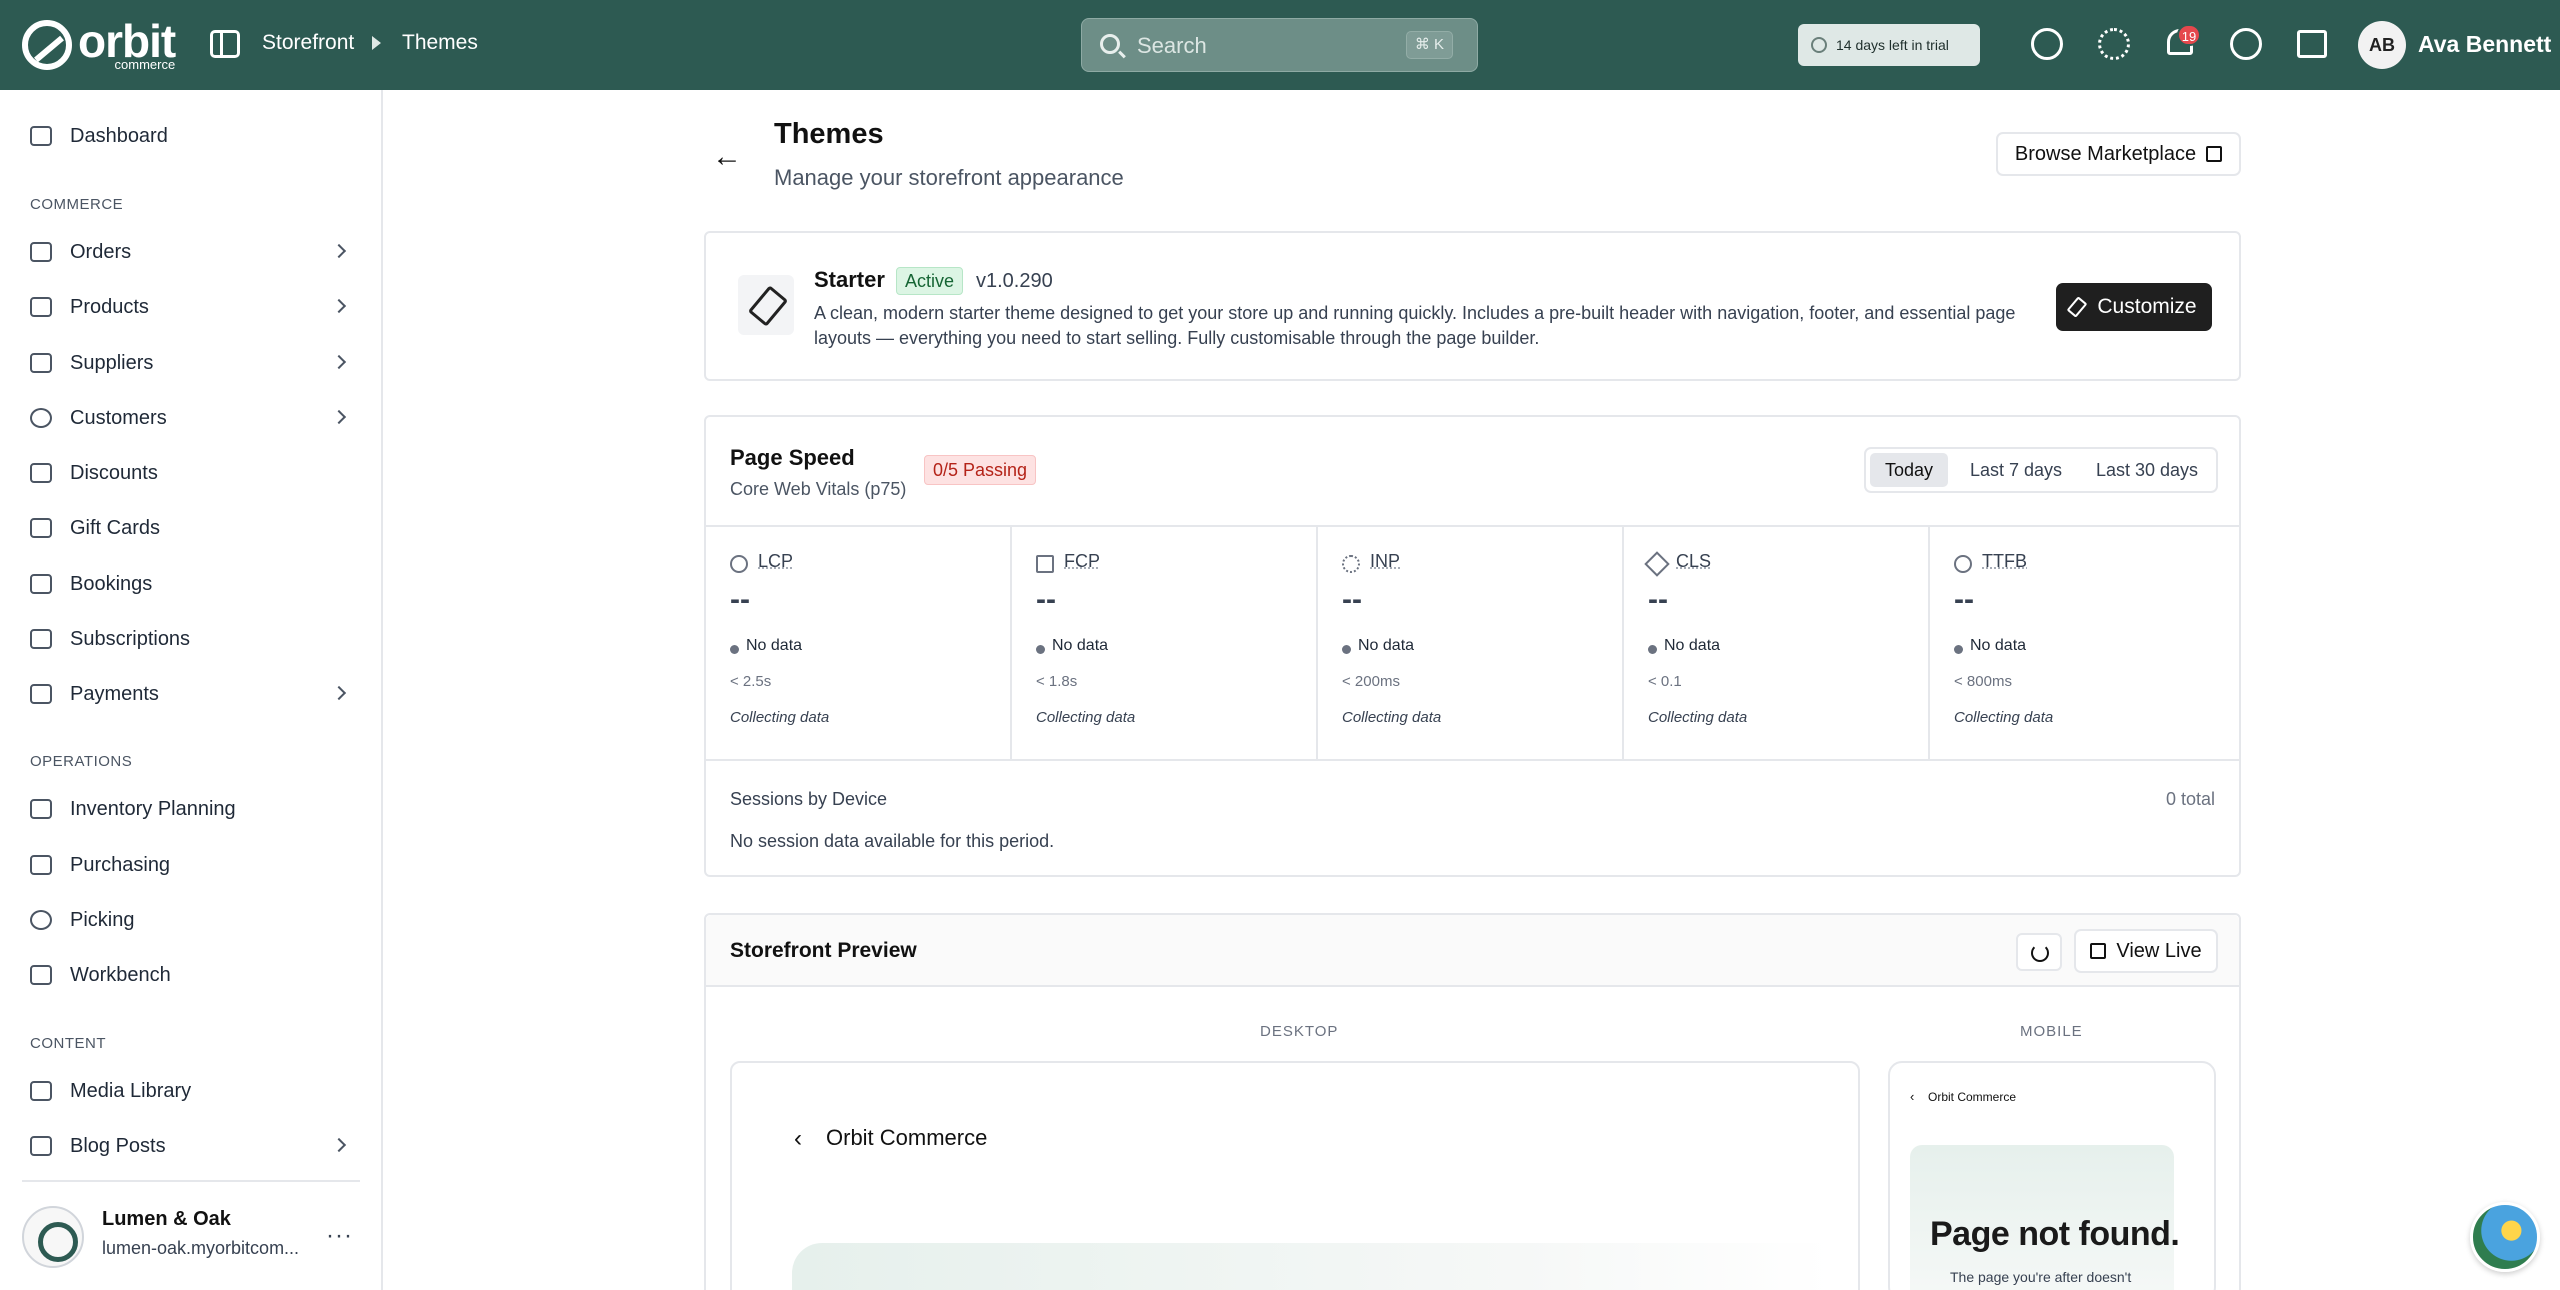  Describe the element at coordinates (2246, 44) in the screenshot. I see `support-icon` at that location.